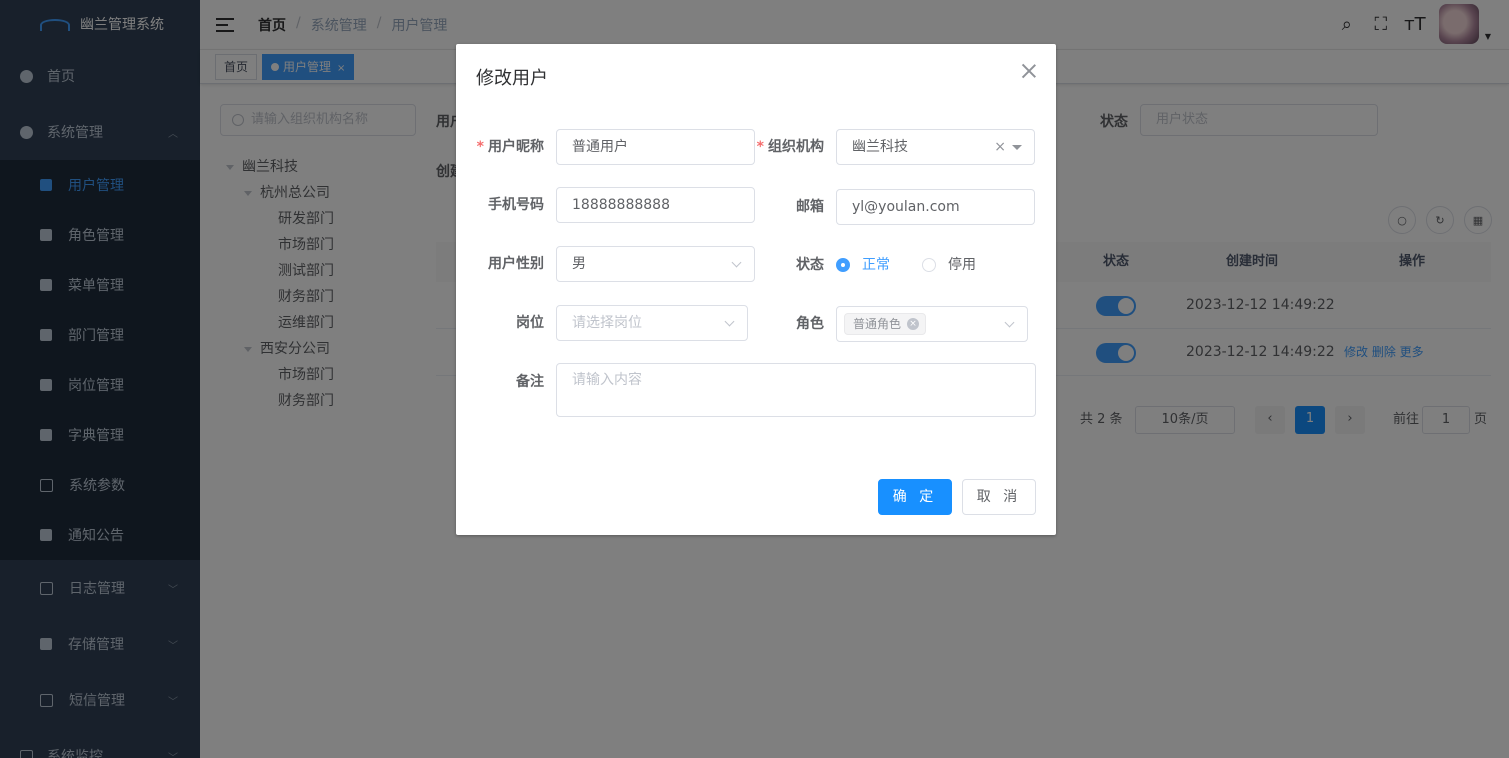 The width and height of the screenshot is (1509, 758). I want to click on remark-textarea: 请输入内容, so click(796, 390).